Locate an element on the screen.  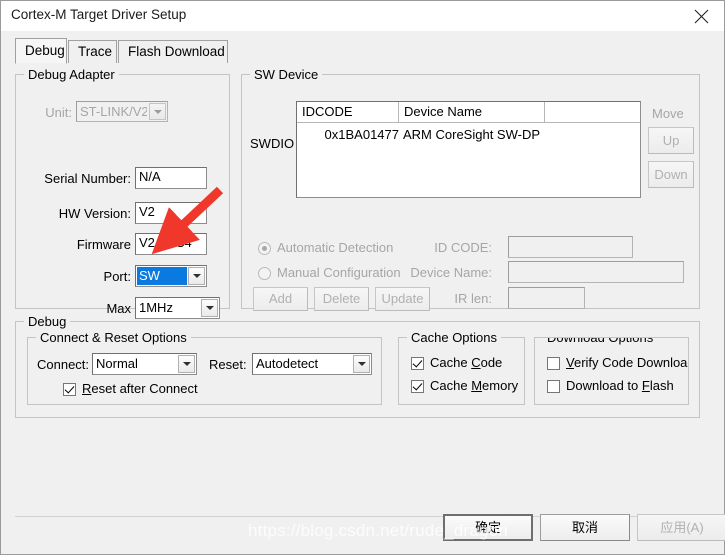
add-button: Add is located at coordinates (280, 299).